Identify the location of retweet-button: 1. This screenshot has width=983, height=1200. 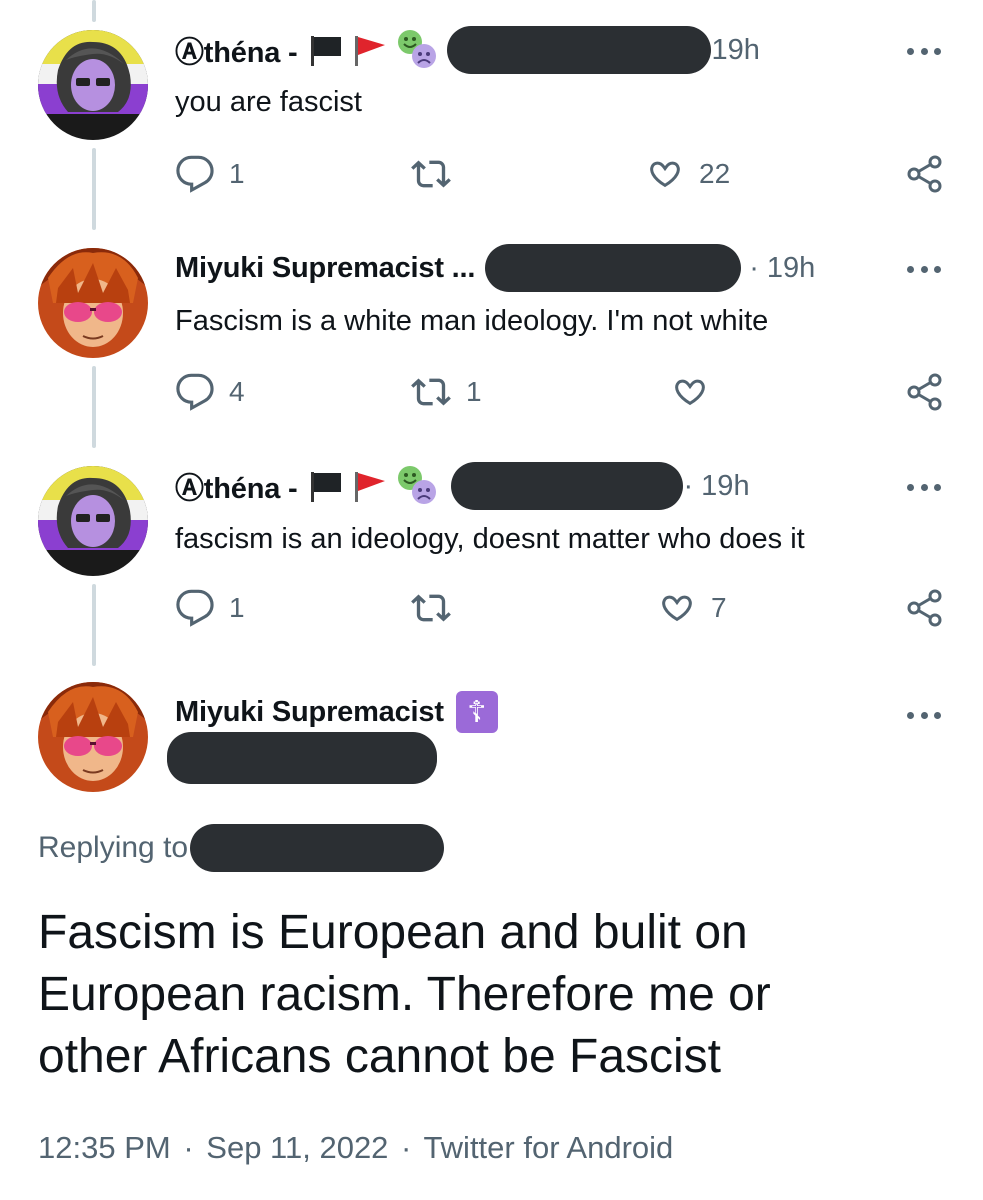
(446, 392).